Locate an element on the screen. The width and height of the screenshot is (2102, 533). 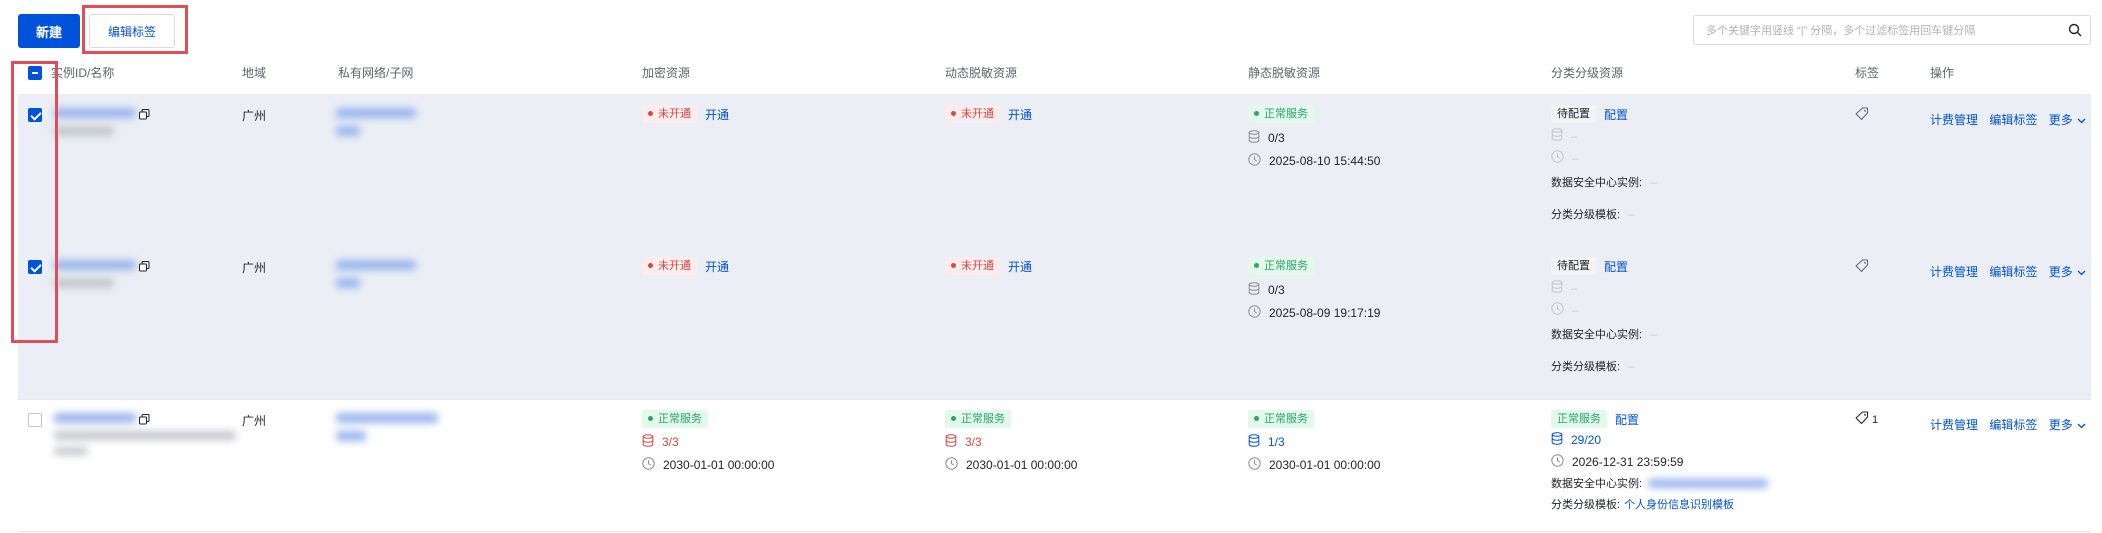
col-encrypt: 加密资源 is located at coordinates (666, 73).